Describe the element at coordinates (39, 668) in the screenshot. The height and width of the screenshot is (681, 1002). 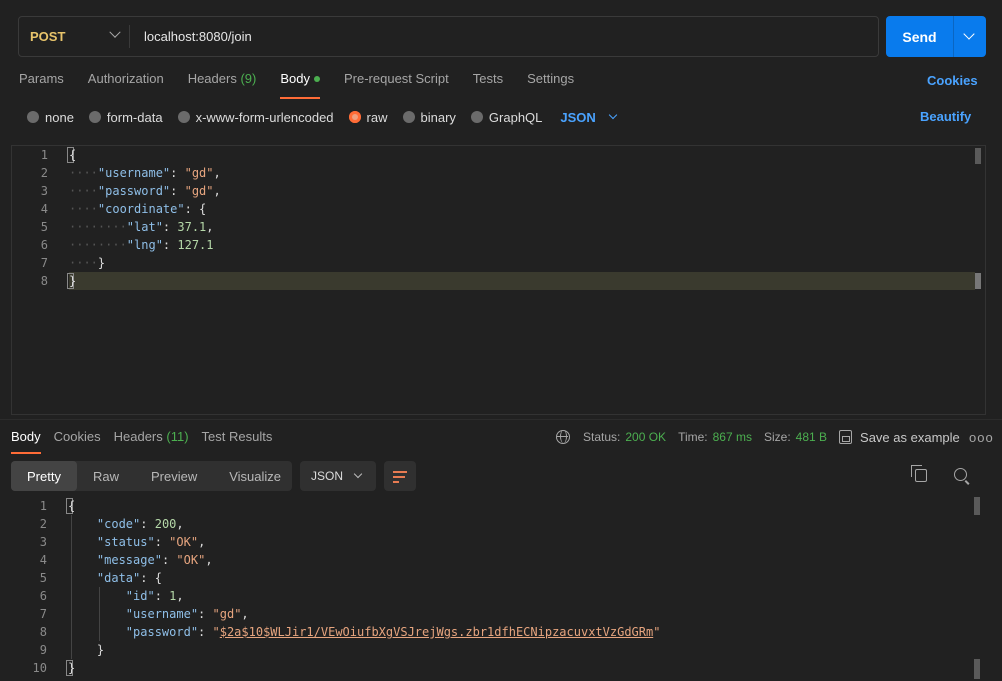
I see `line-number: 10` at that location.